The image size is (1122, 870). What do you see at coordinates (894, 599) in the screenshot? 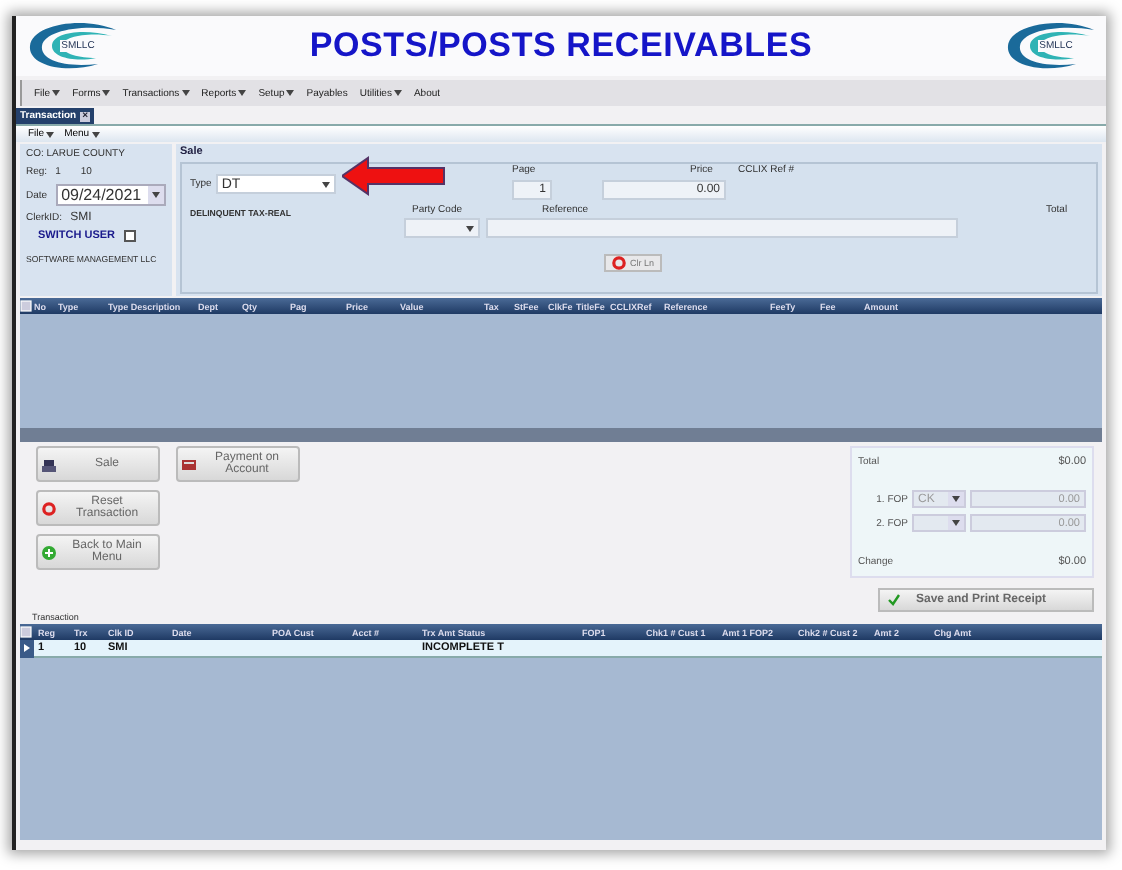
I see `check-icon` at bounding box center [894, 599].